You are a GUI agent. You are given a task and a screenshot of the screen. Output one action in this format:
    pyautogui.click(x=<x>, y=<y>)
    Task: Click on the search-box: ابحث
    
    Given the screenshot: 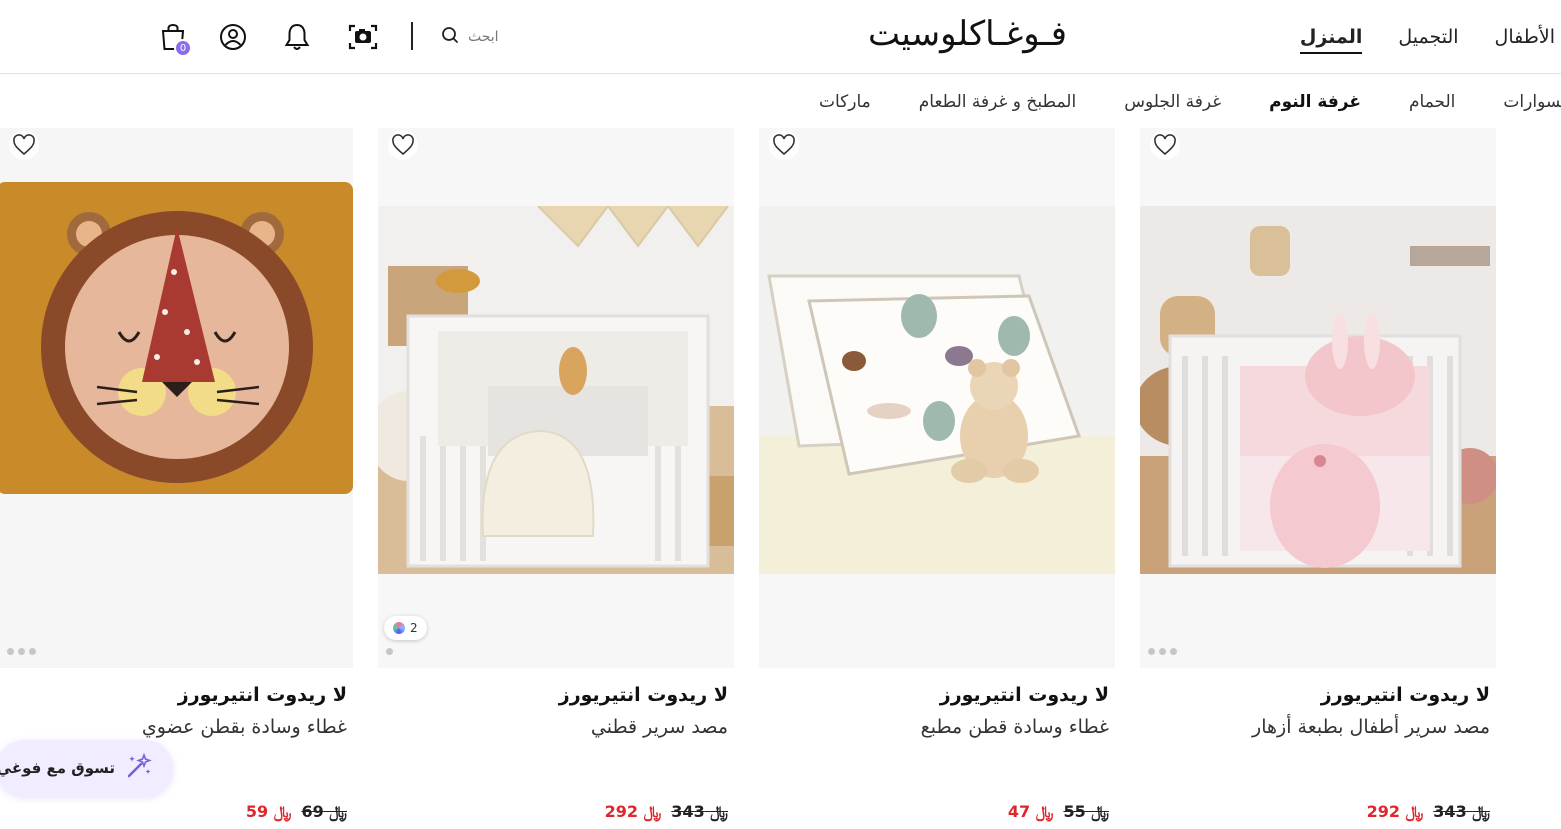 What is the action you would take?
    pyautogui.click(x=485, y=37)
    